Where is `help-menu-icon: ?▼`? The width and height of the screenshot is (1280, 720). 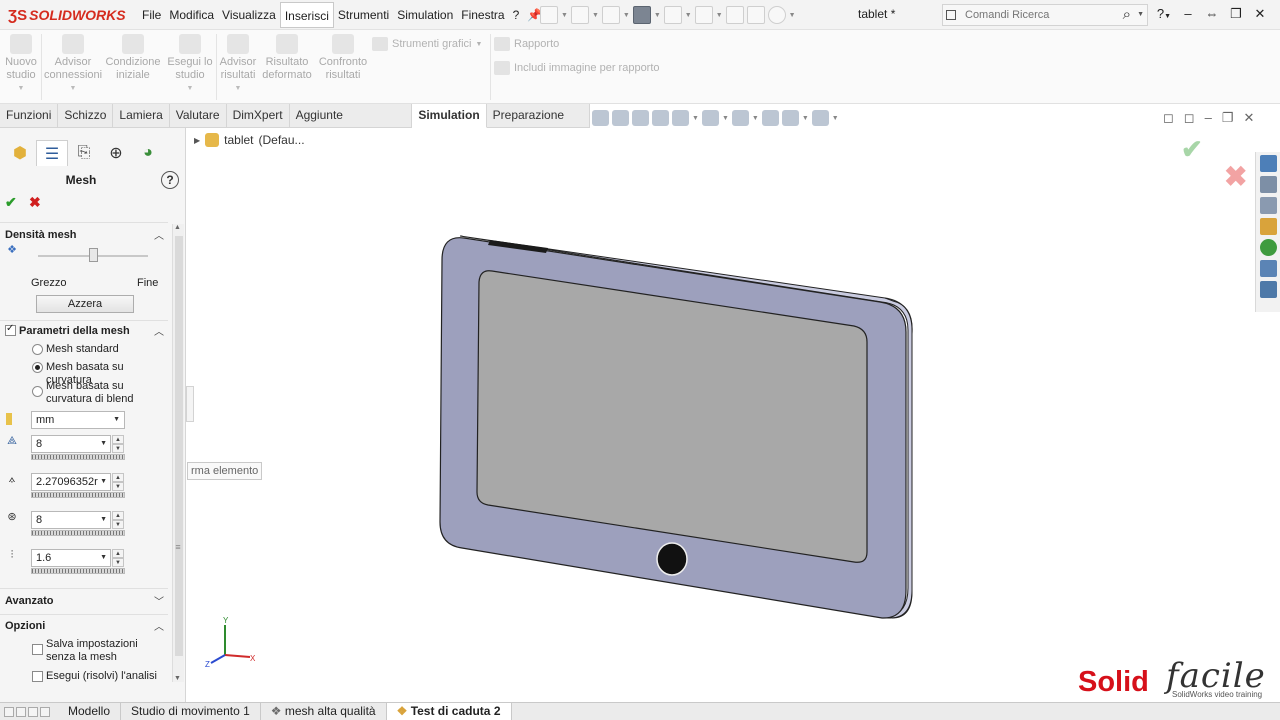 help-menu-icon: ?▼ is located at coordinates (1164, 14).